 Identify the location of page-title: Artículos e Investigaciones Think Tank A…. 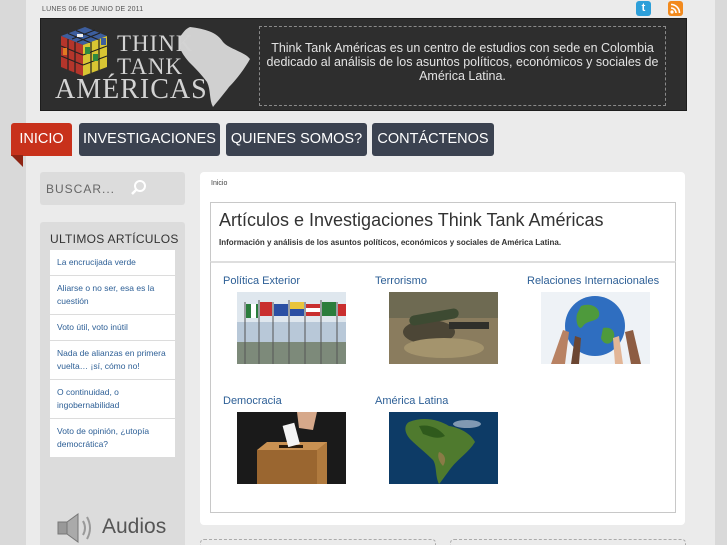
(411, 220).